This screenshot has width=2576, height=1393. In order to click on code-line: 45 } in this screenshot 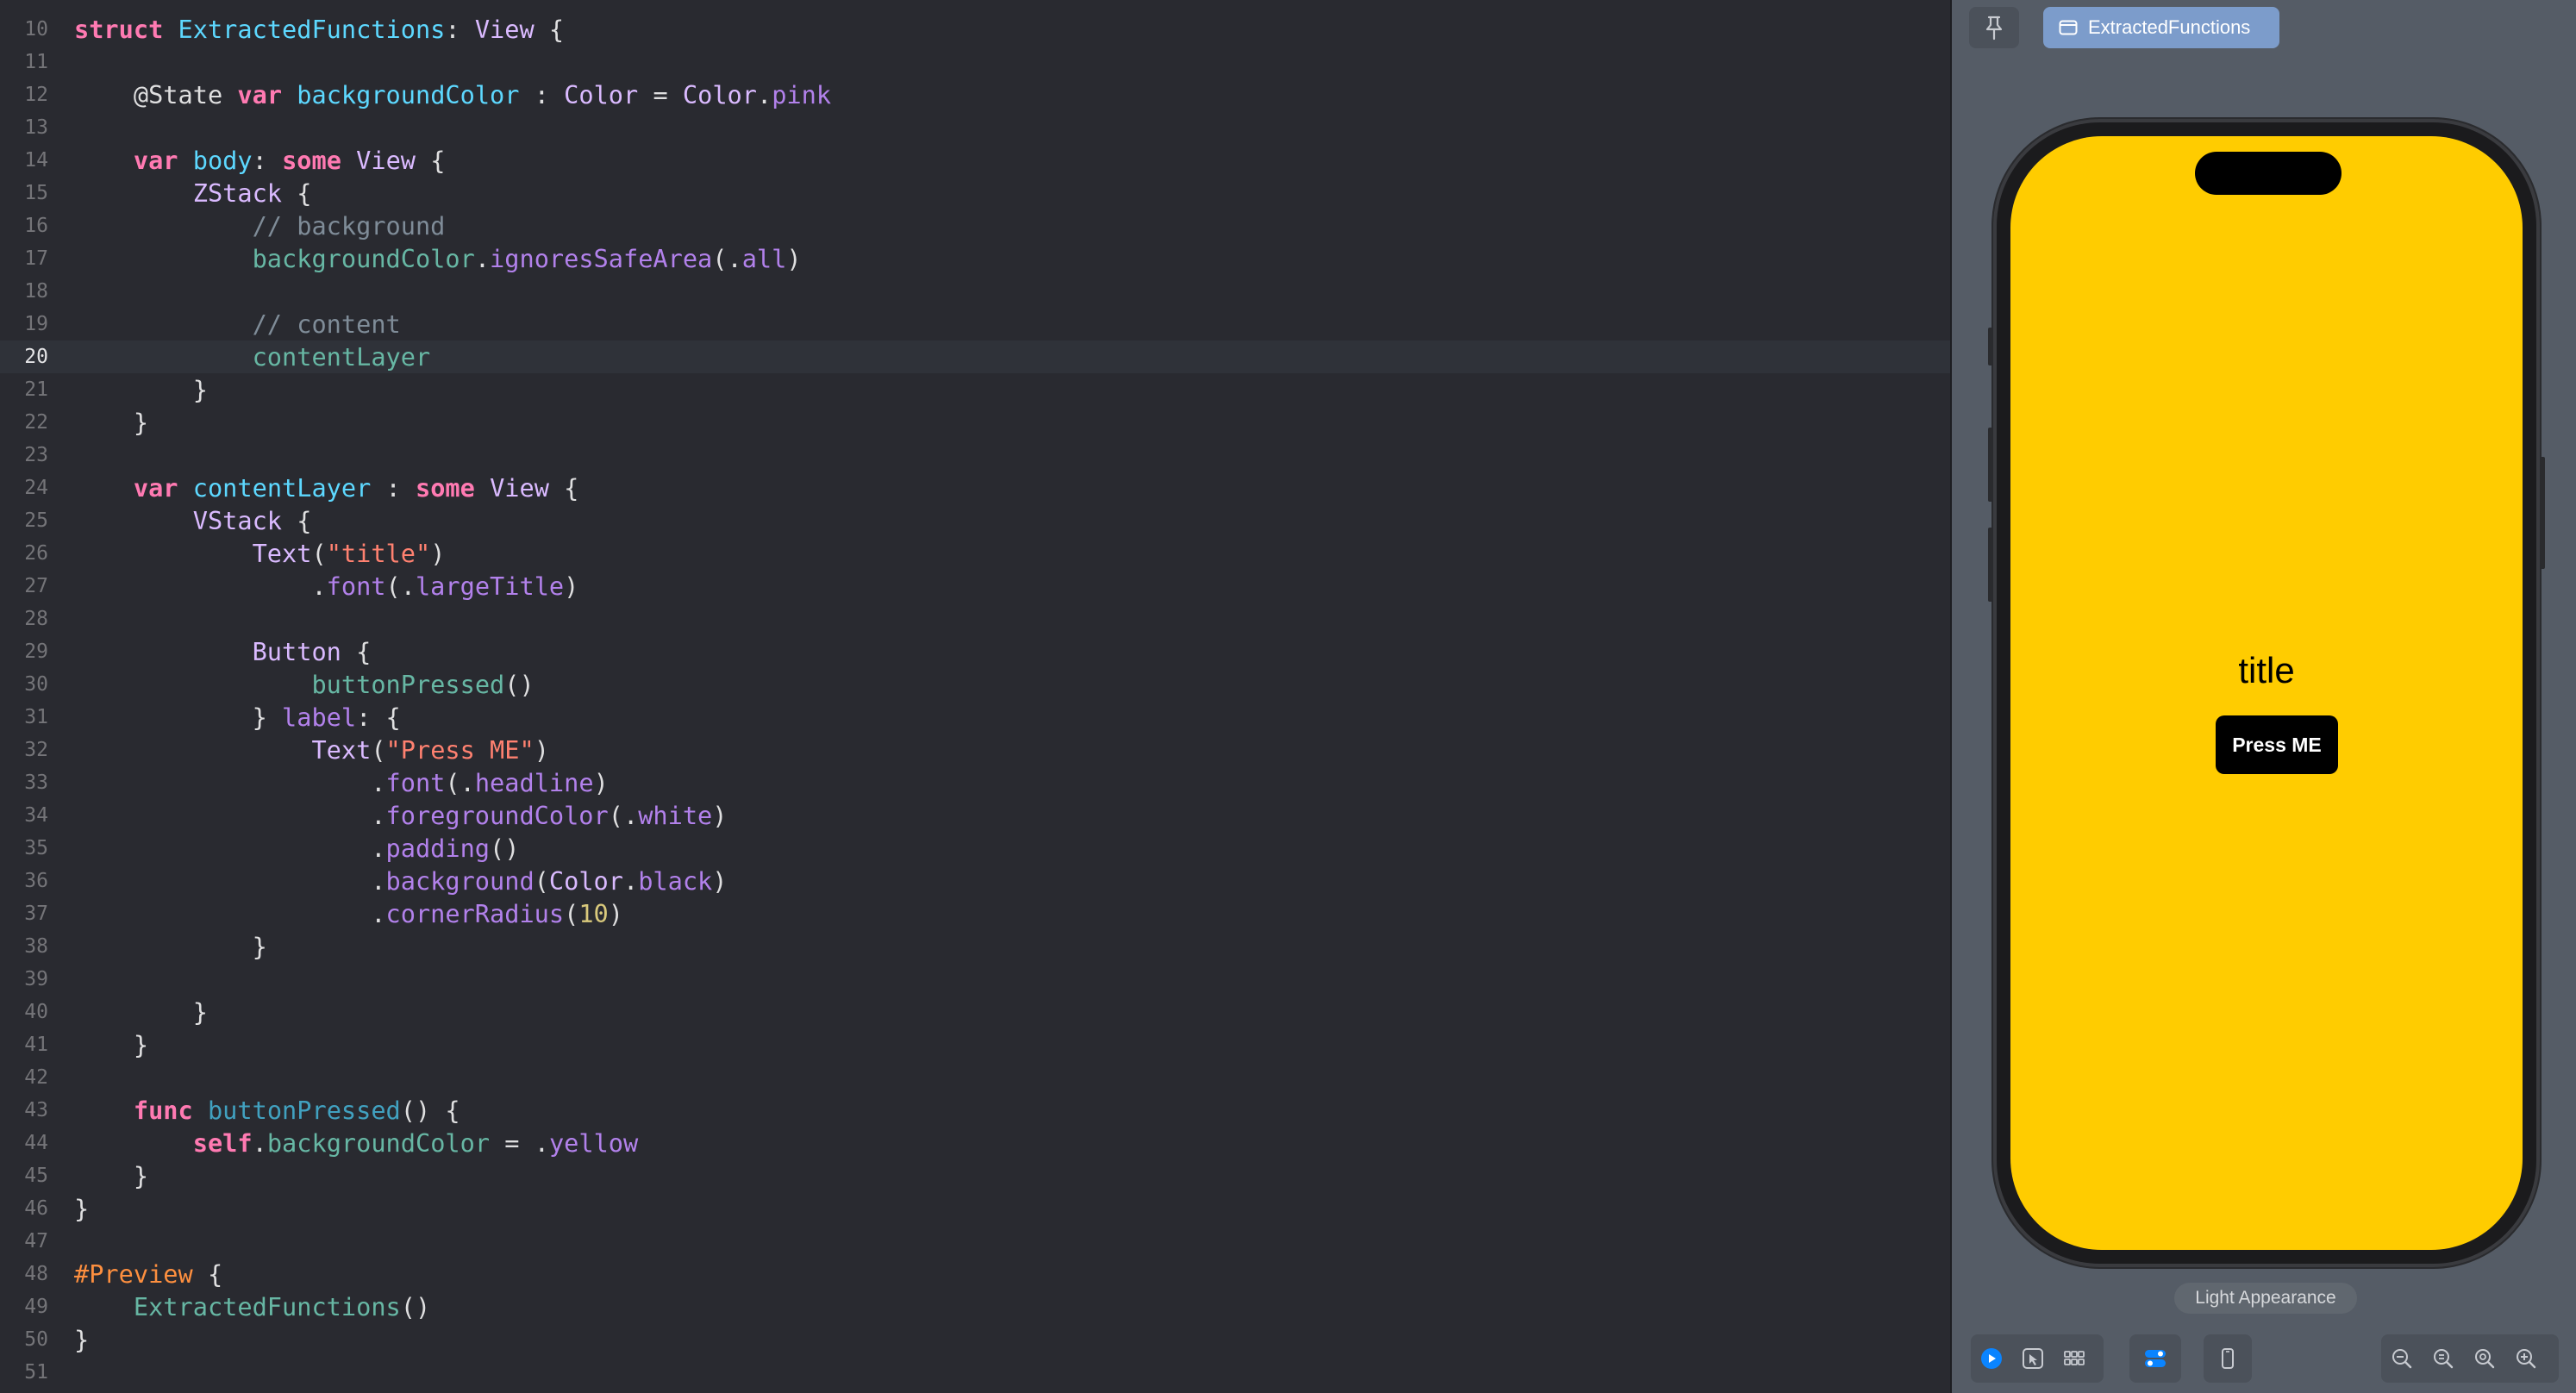, I will do `click(975, 1176)`.